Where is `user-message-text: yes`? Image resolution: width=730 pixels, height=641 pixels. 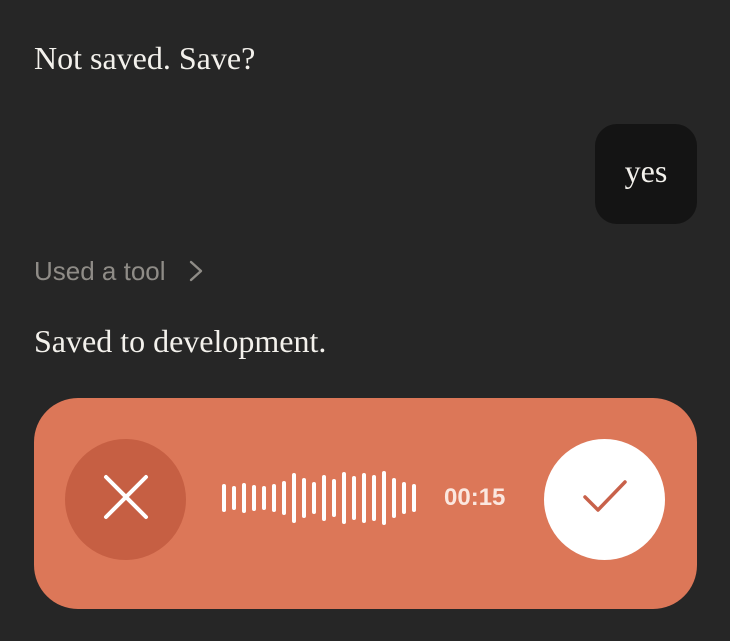 user-message-text: yes is located at coordinates (646, 171).